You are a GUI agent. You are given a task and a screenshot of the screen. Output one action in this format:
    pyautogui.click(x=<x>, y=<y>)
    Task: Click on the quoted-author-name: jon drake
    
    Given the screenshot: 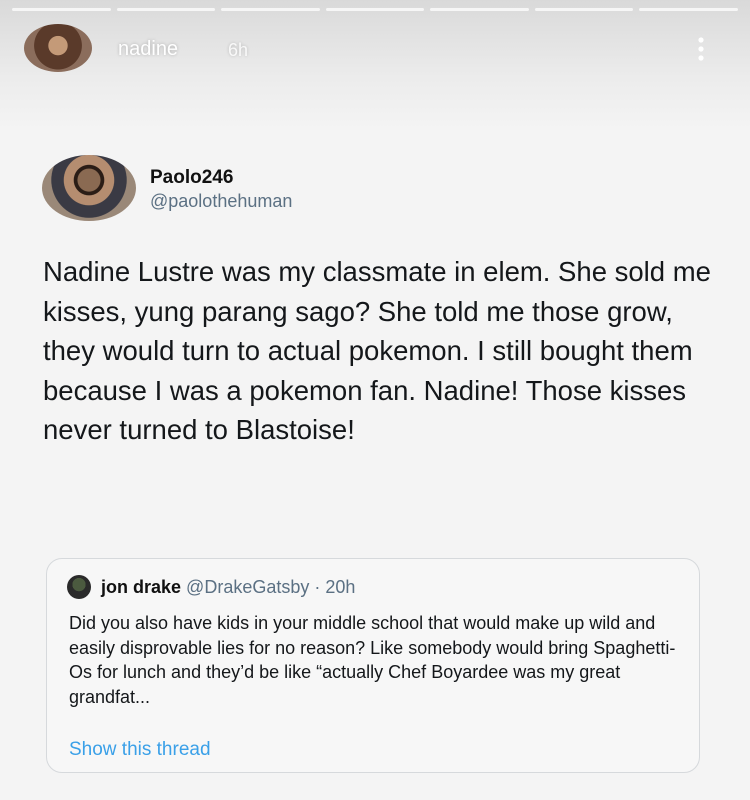 What is the action you would take?
    pyautogui.click(x=141, y=587)
    